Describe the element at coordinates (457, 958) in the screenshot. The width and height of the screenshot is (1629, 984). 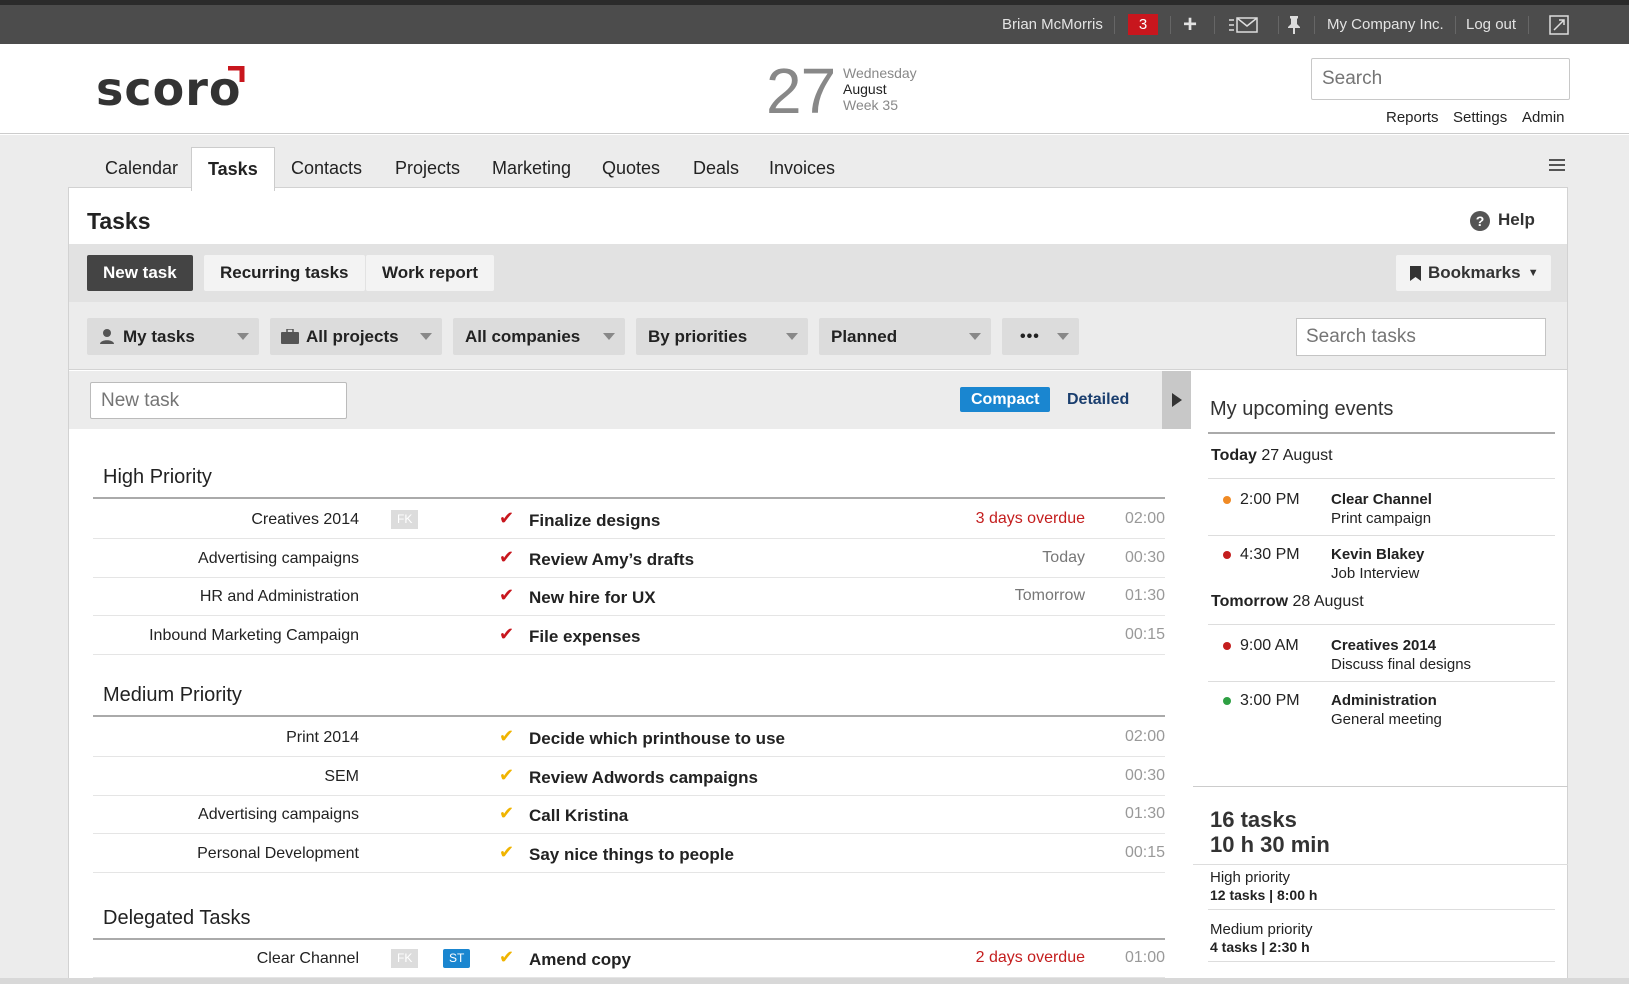
I see `assignee-tag: ST` at that location.